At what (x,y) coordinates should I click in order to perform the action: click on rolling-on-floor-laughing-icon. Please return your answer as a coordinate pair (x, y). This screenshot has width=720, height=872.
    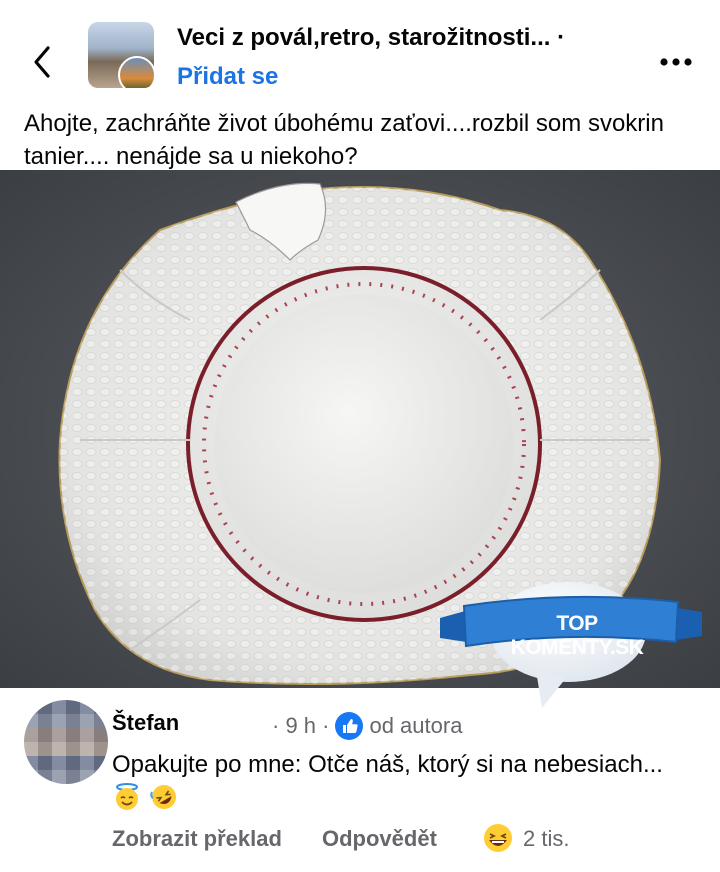
    Looking at the image, I should click on (162, 797).